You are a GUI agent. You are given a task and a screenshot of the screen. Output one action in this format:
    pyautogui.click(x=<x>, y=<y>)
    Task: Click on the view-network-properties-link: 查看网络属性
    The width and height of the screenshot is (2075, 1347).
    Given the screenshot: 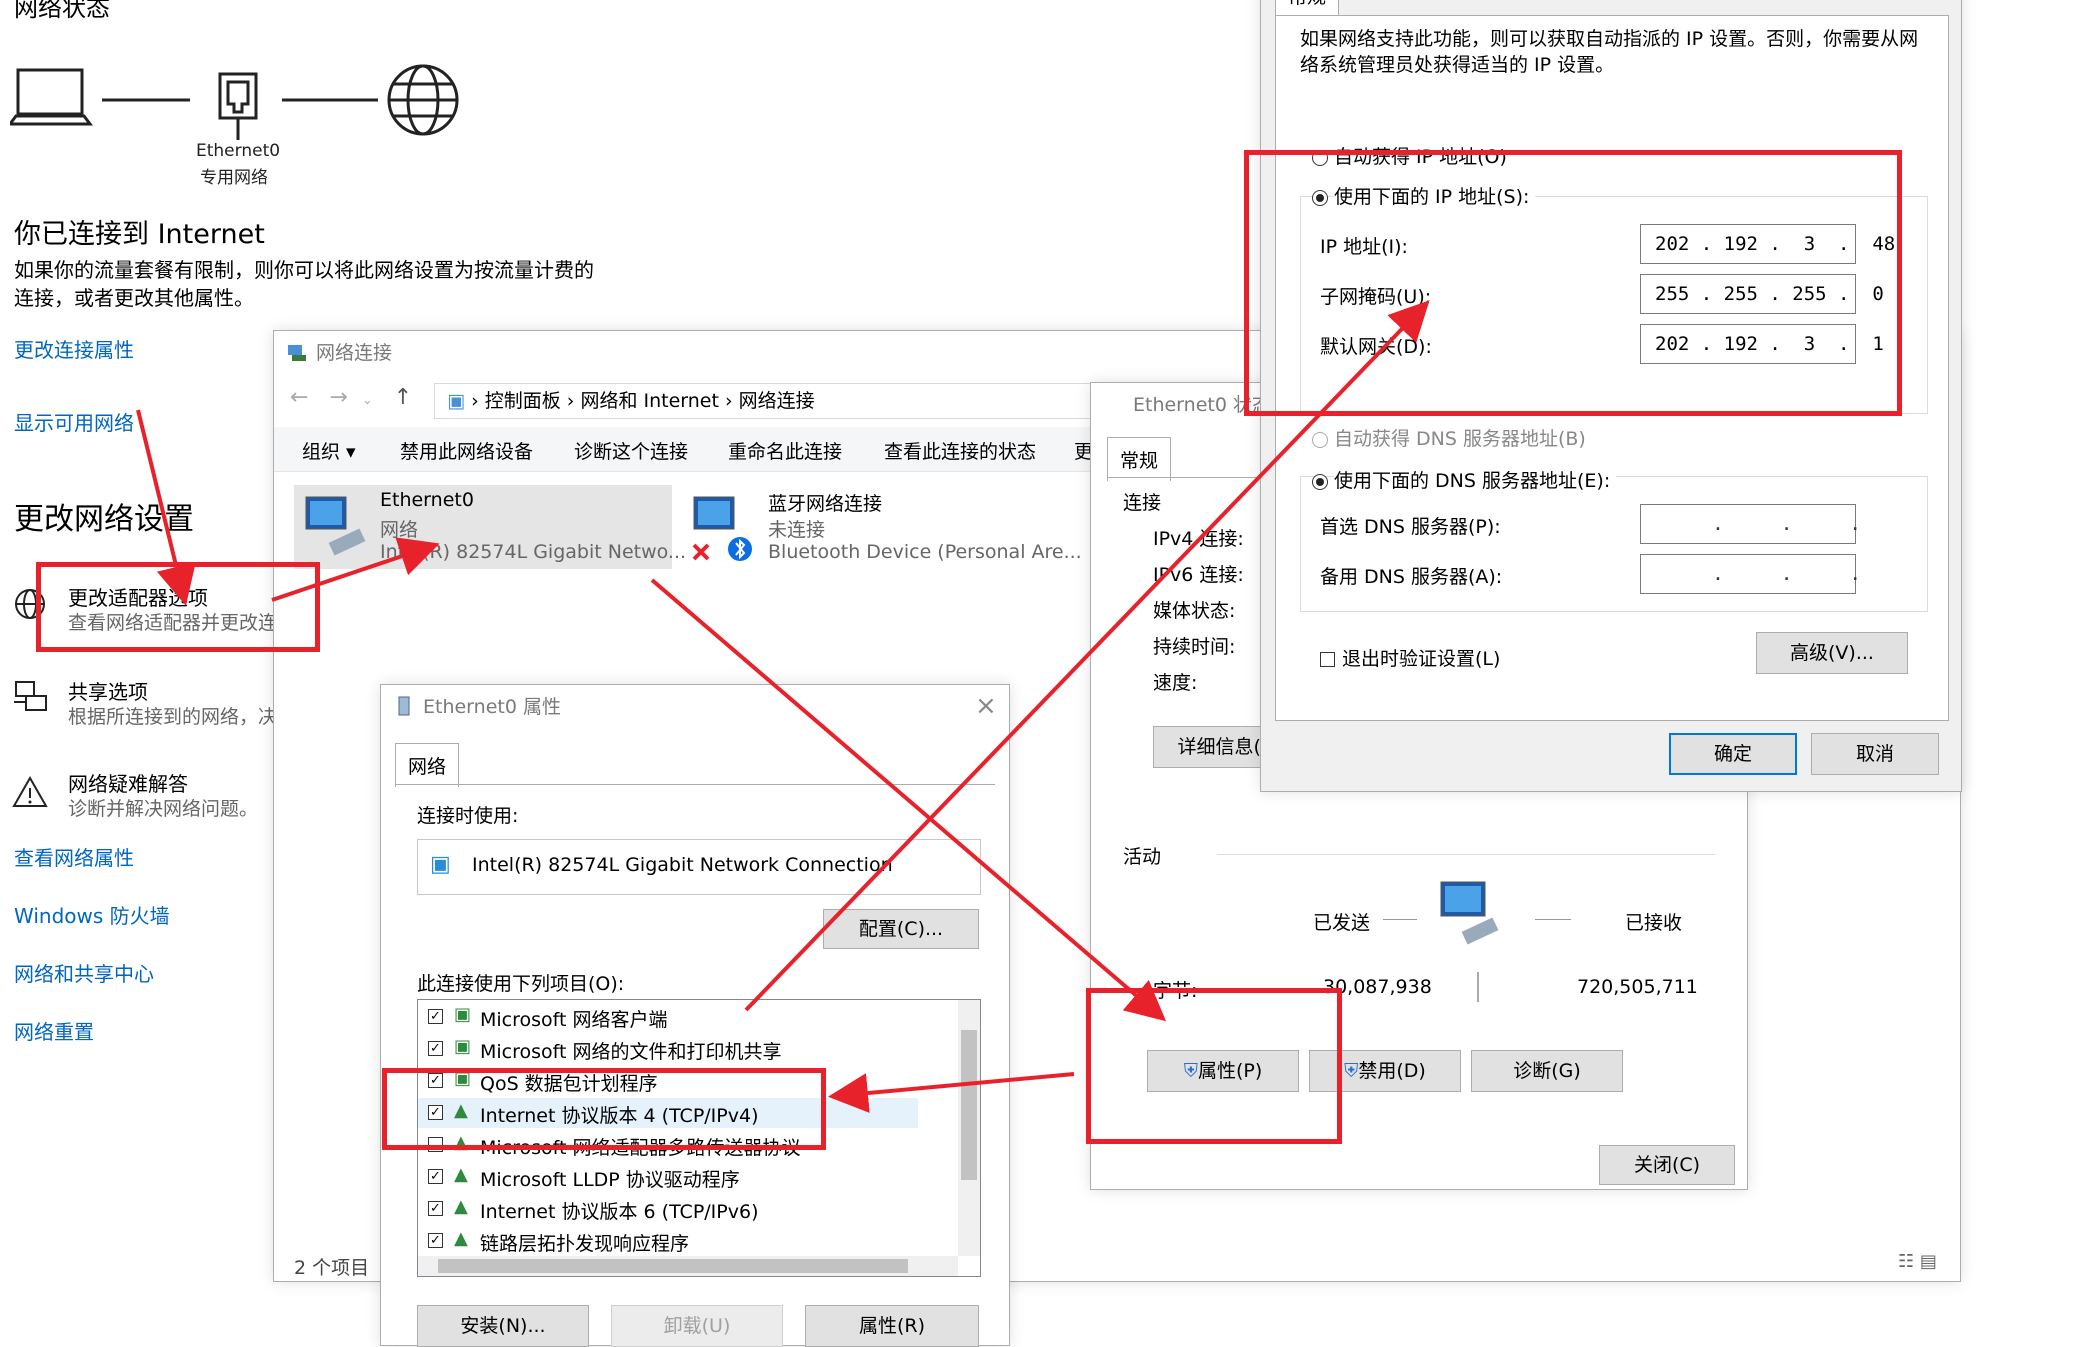 What is the action you would take?
    pyautogui.click(x=74, y=856)
    